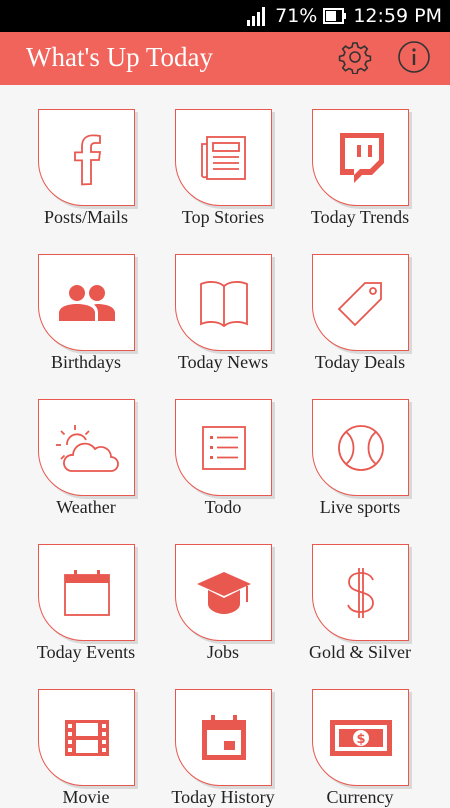 This screenshot has height=808, width=450. Describe the element at coordinates (360, 797) in the screenshot. I see `tile-label: Currency` at that location.